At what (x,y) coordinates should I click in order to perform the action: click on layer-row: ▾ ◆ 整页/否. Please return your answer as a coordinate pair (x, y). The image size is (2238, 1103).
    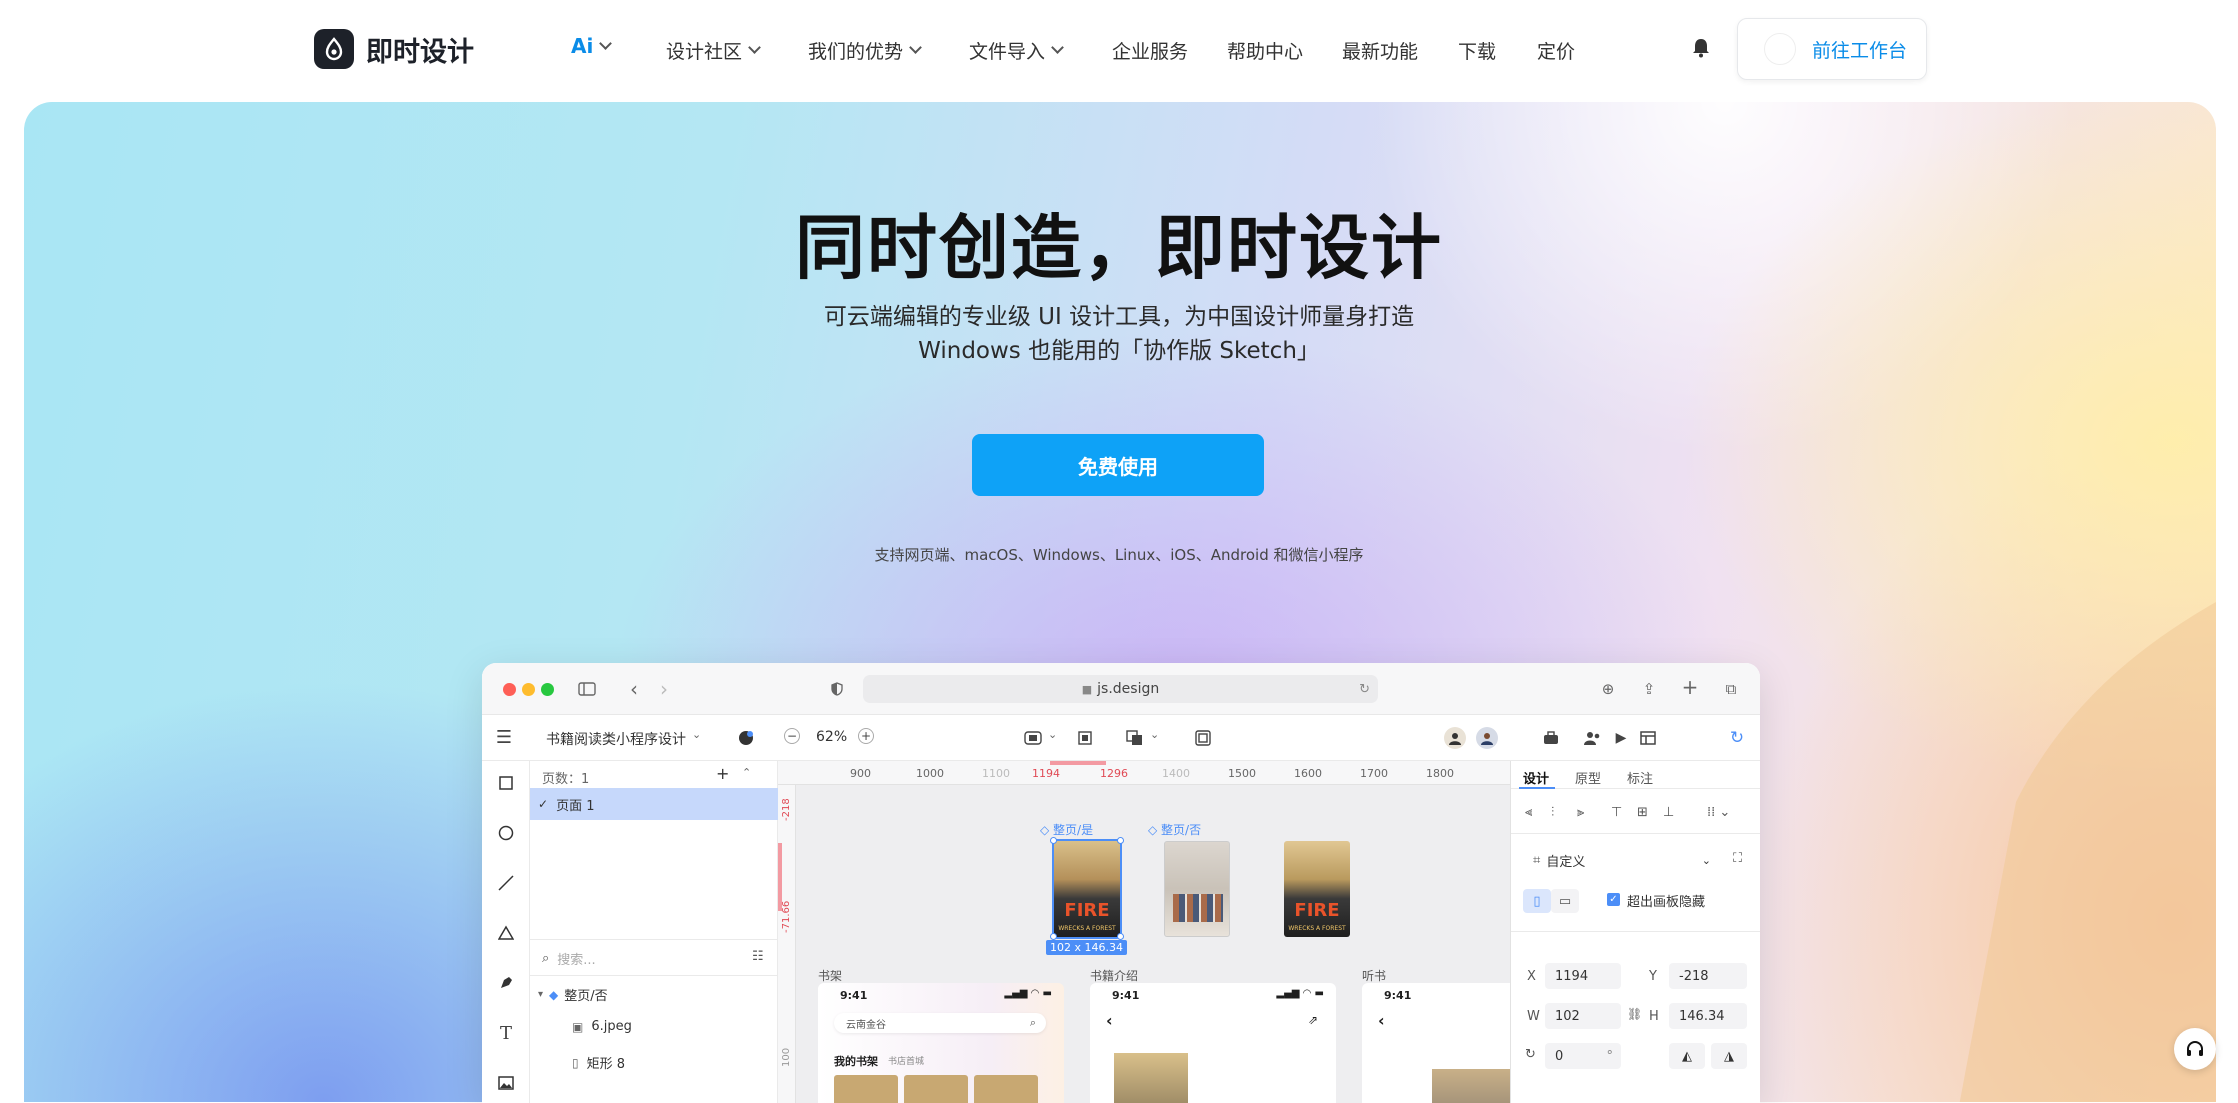
    Looking at the image, I should click on (573, 995).